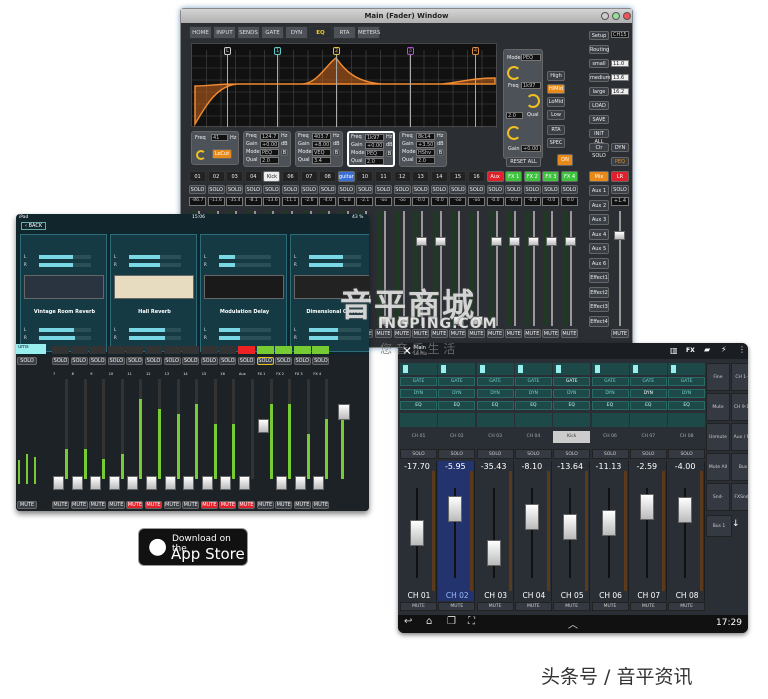 This screenshot has height=699, width=768. Describe the element at coordinates (556, 130) in the screenshot. I see `rta-button: RTA` at that location.